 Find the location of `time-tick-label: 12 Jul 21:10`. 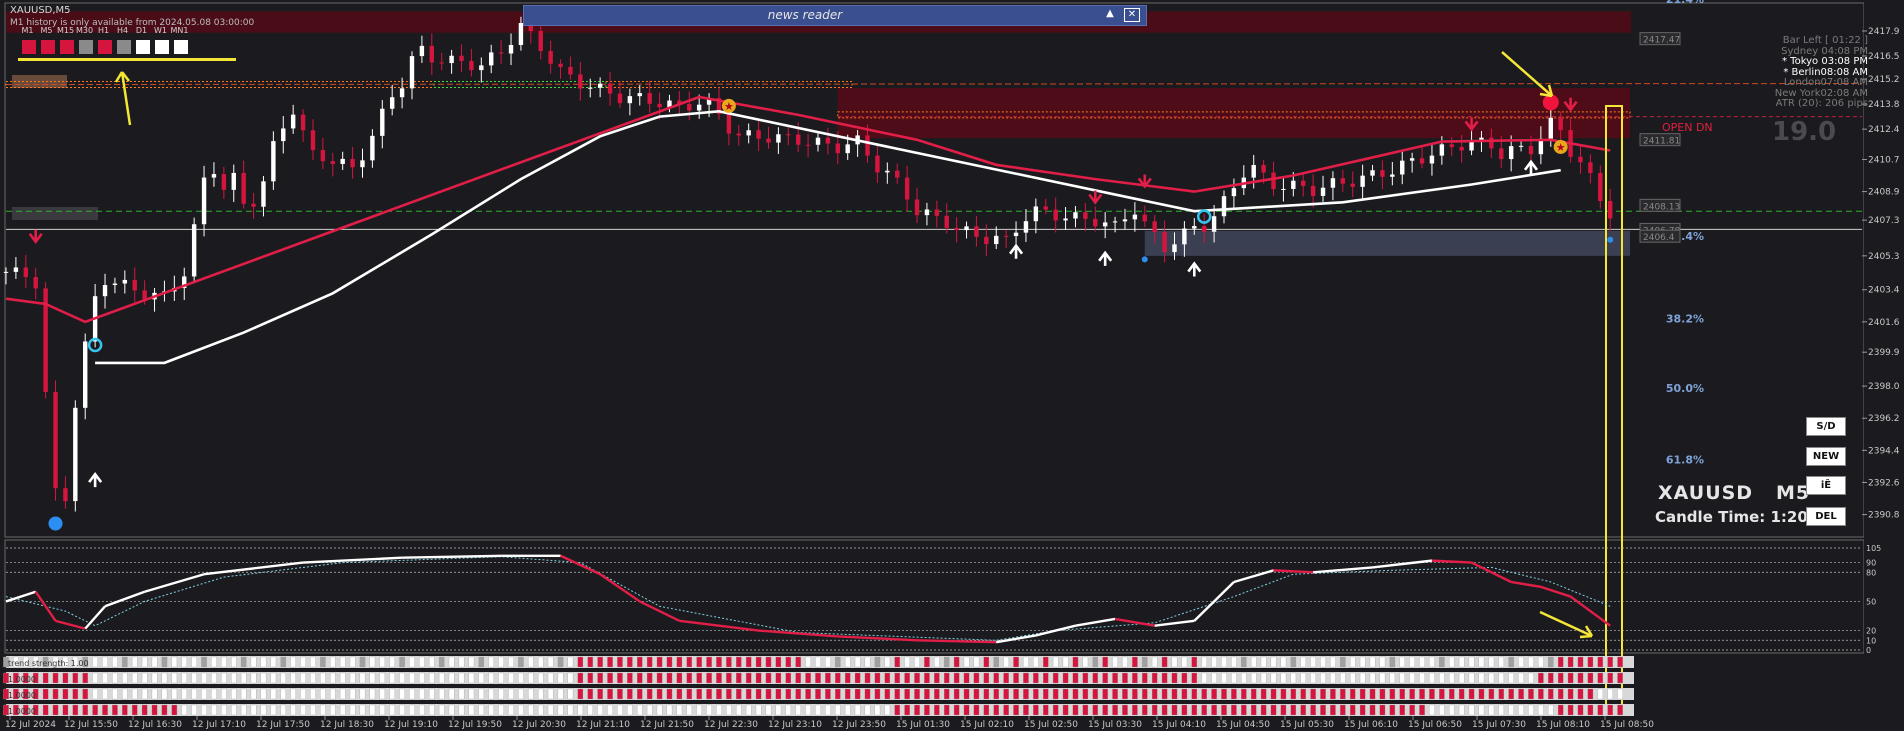

time-tick-label: 12 Jul 21:10 is located at coordinates (603, 725).